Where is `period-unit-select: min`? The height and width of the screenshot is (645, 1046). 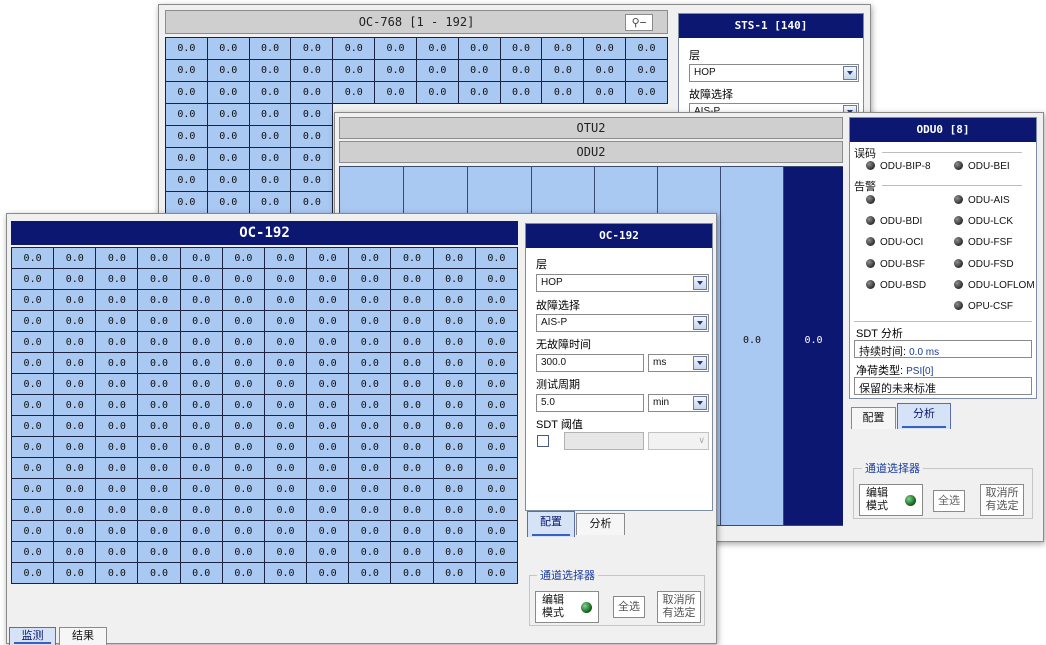
period-unit-select: min is located at coordinates (678, 403).